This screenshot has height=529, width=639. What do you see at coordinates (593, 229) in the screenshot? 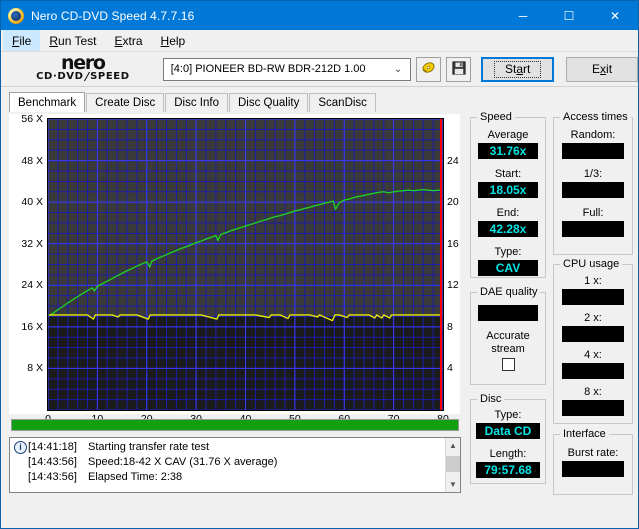
I see `access-full-value` at bounding box center [593, 229].